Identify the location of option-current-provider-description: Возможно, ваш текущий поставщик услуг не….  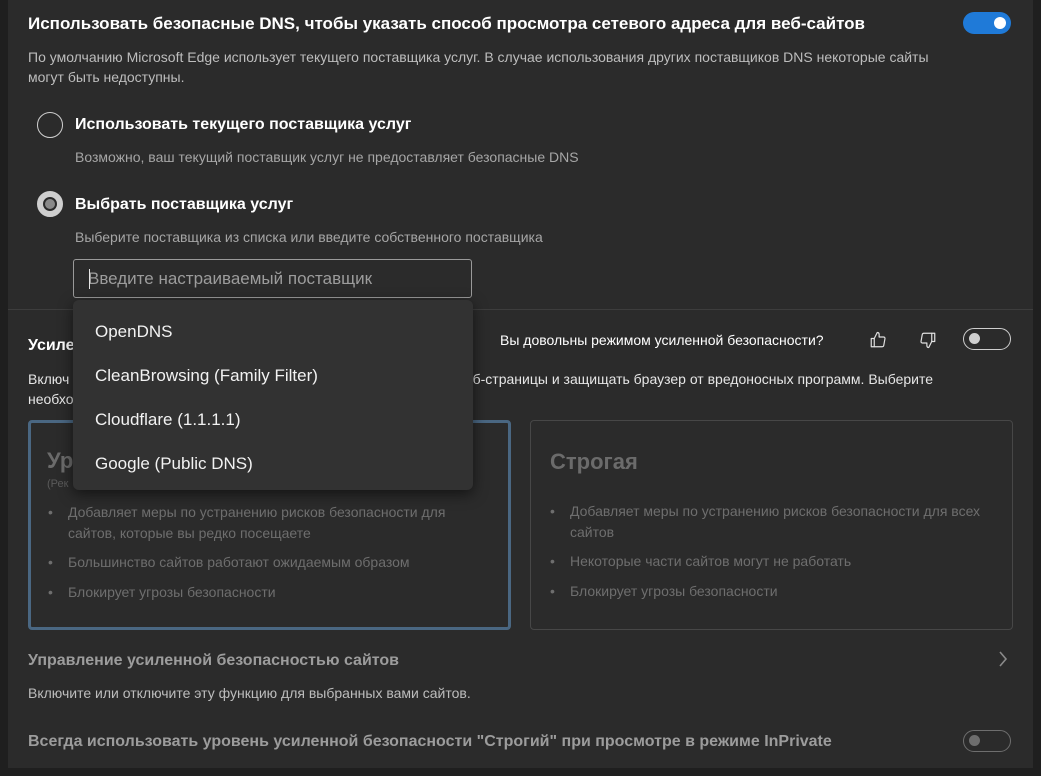
(327, 157).